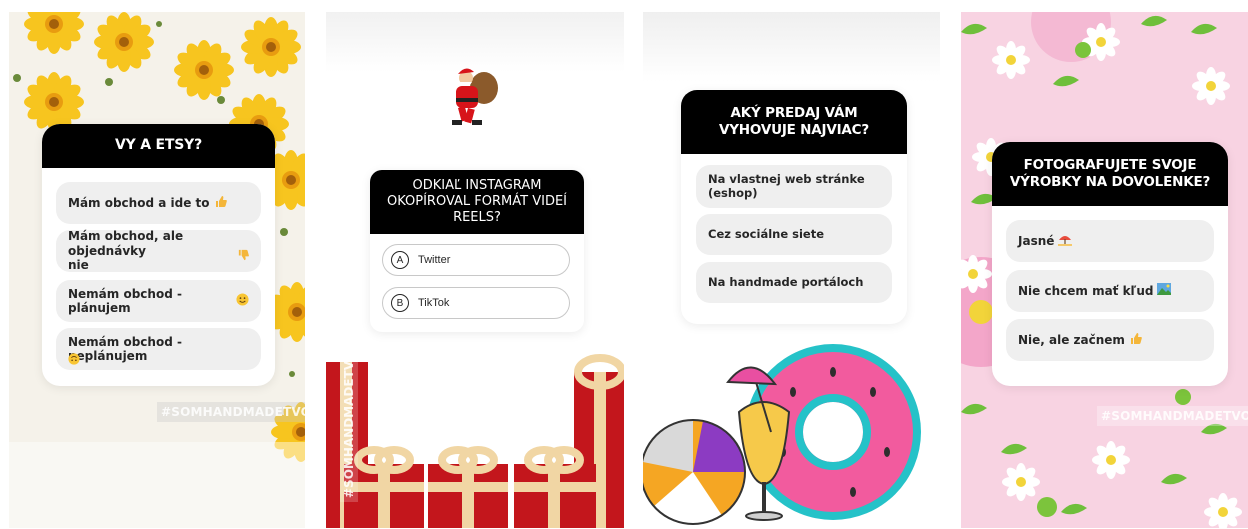 The image size is (1248, 529). What do you see at coordinates (794, 282) in the screenshot?
I see `answer-option-3: Na handmade portáloch` at bounding box center [794, 282].